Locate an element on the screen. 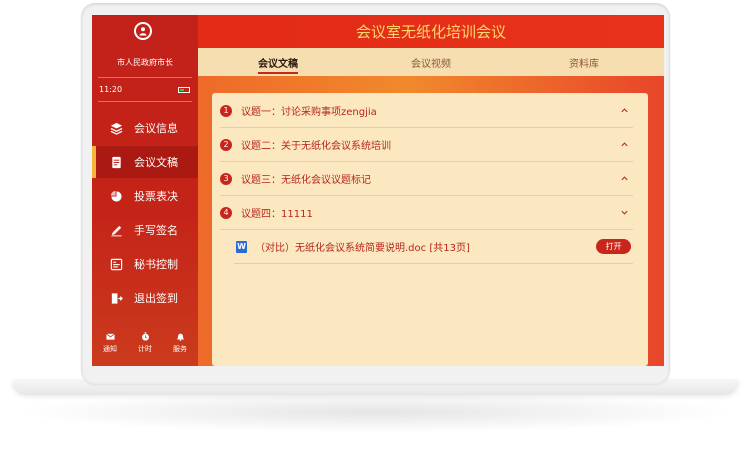  chevron-down-icon is located at coordinates (624, 212).